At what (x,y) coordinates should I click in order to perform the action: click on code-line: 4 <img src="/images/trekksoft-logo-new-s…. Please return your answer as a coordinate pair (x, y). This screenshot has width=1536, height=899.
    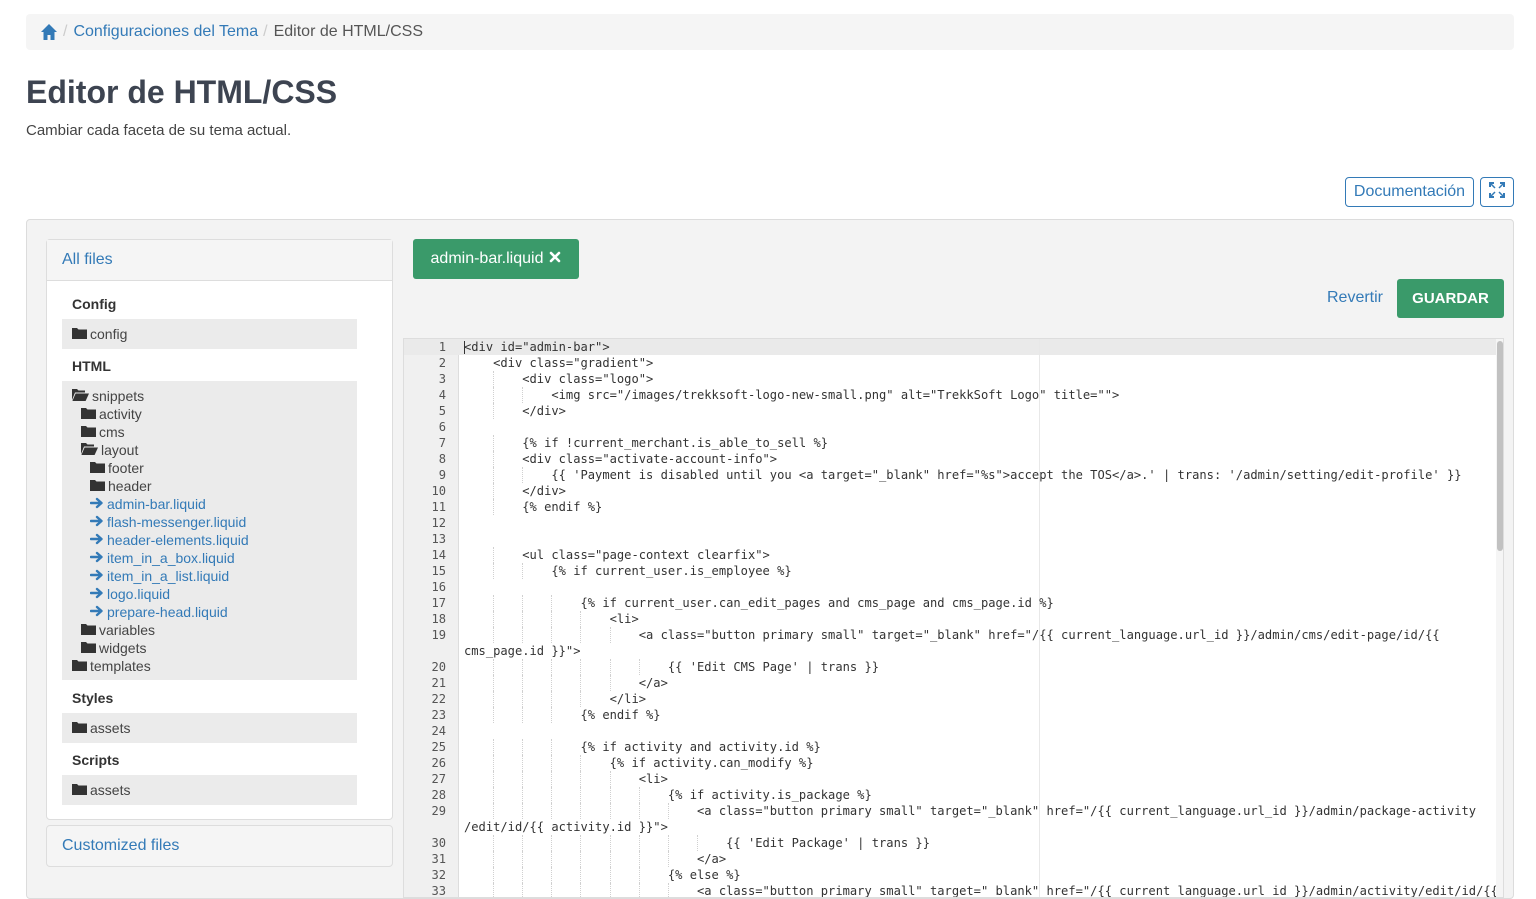
    Looking at the image, I should click on (950, 395).